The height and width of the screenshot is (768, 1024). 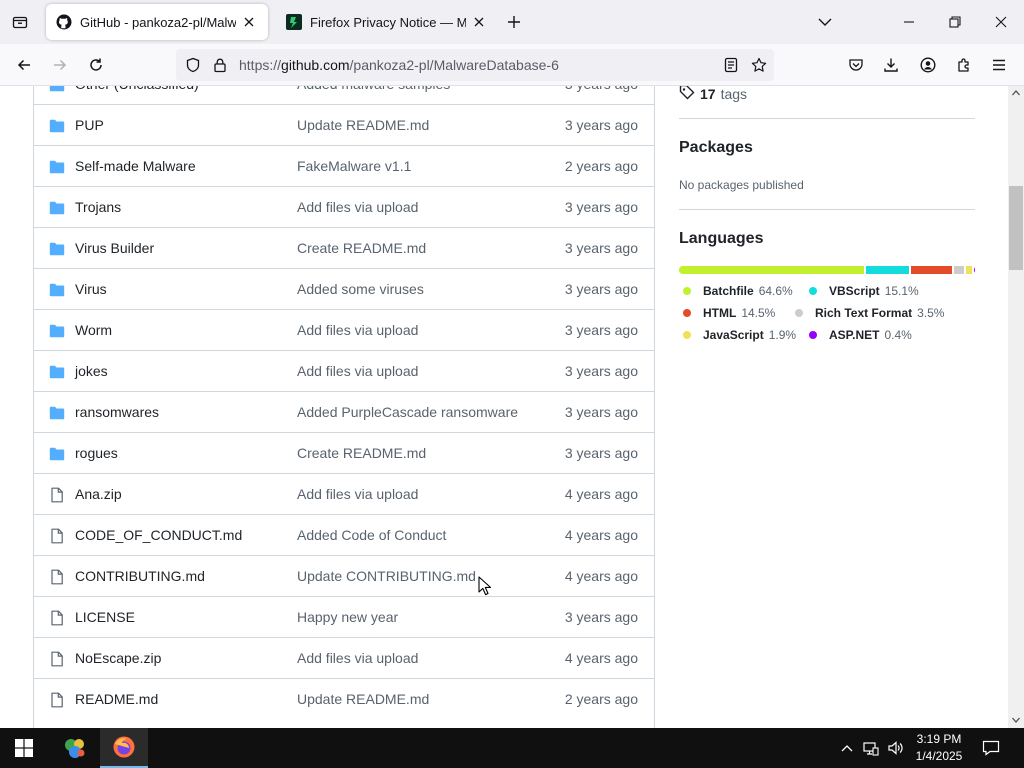 I want to click on reader-view-icon, so click(x=731, y=65).